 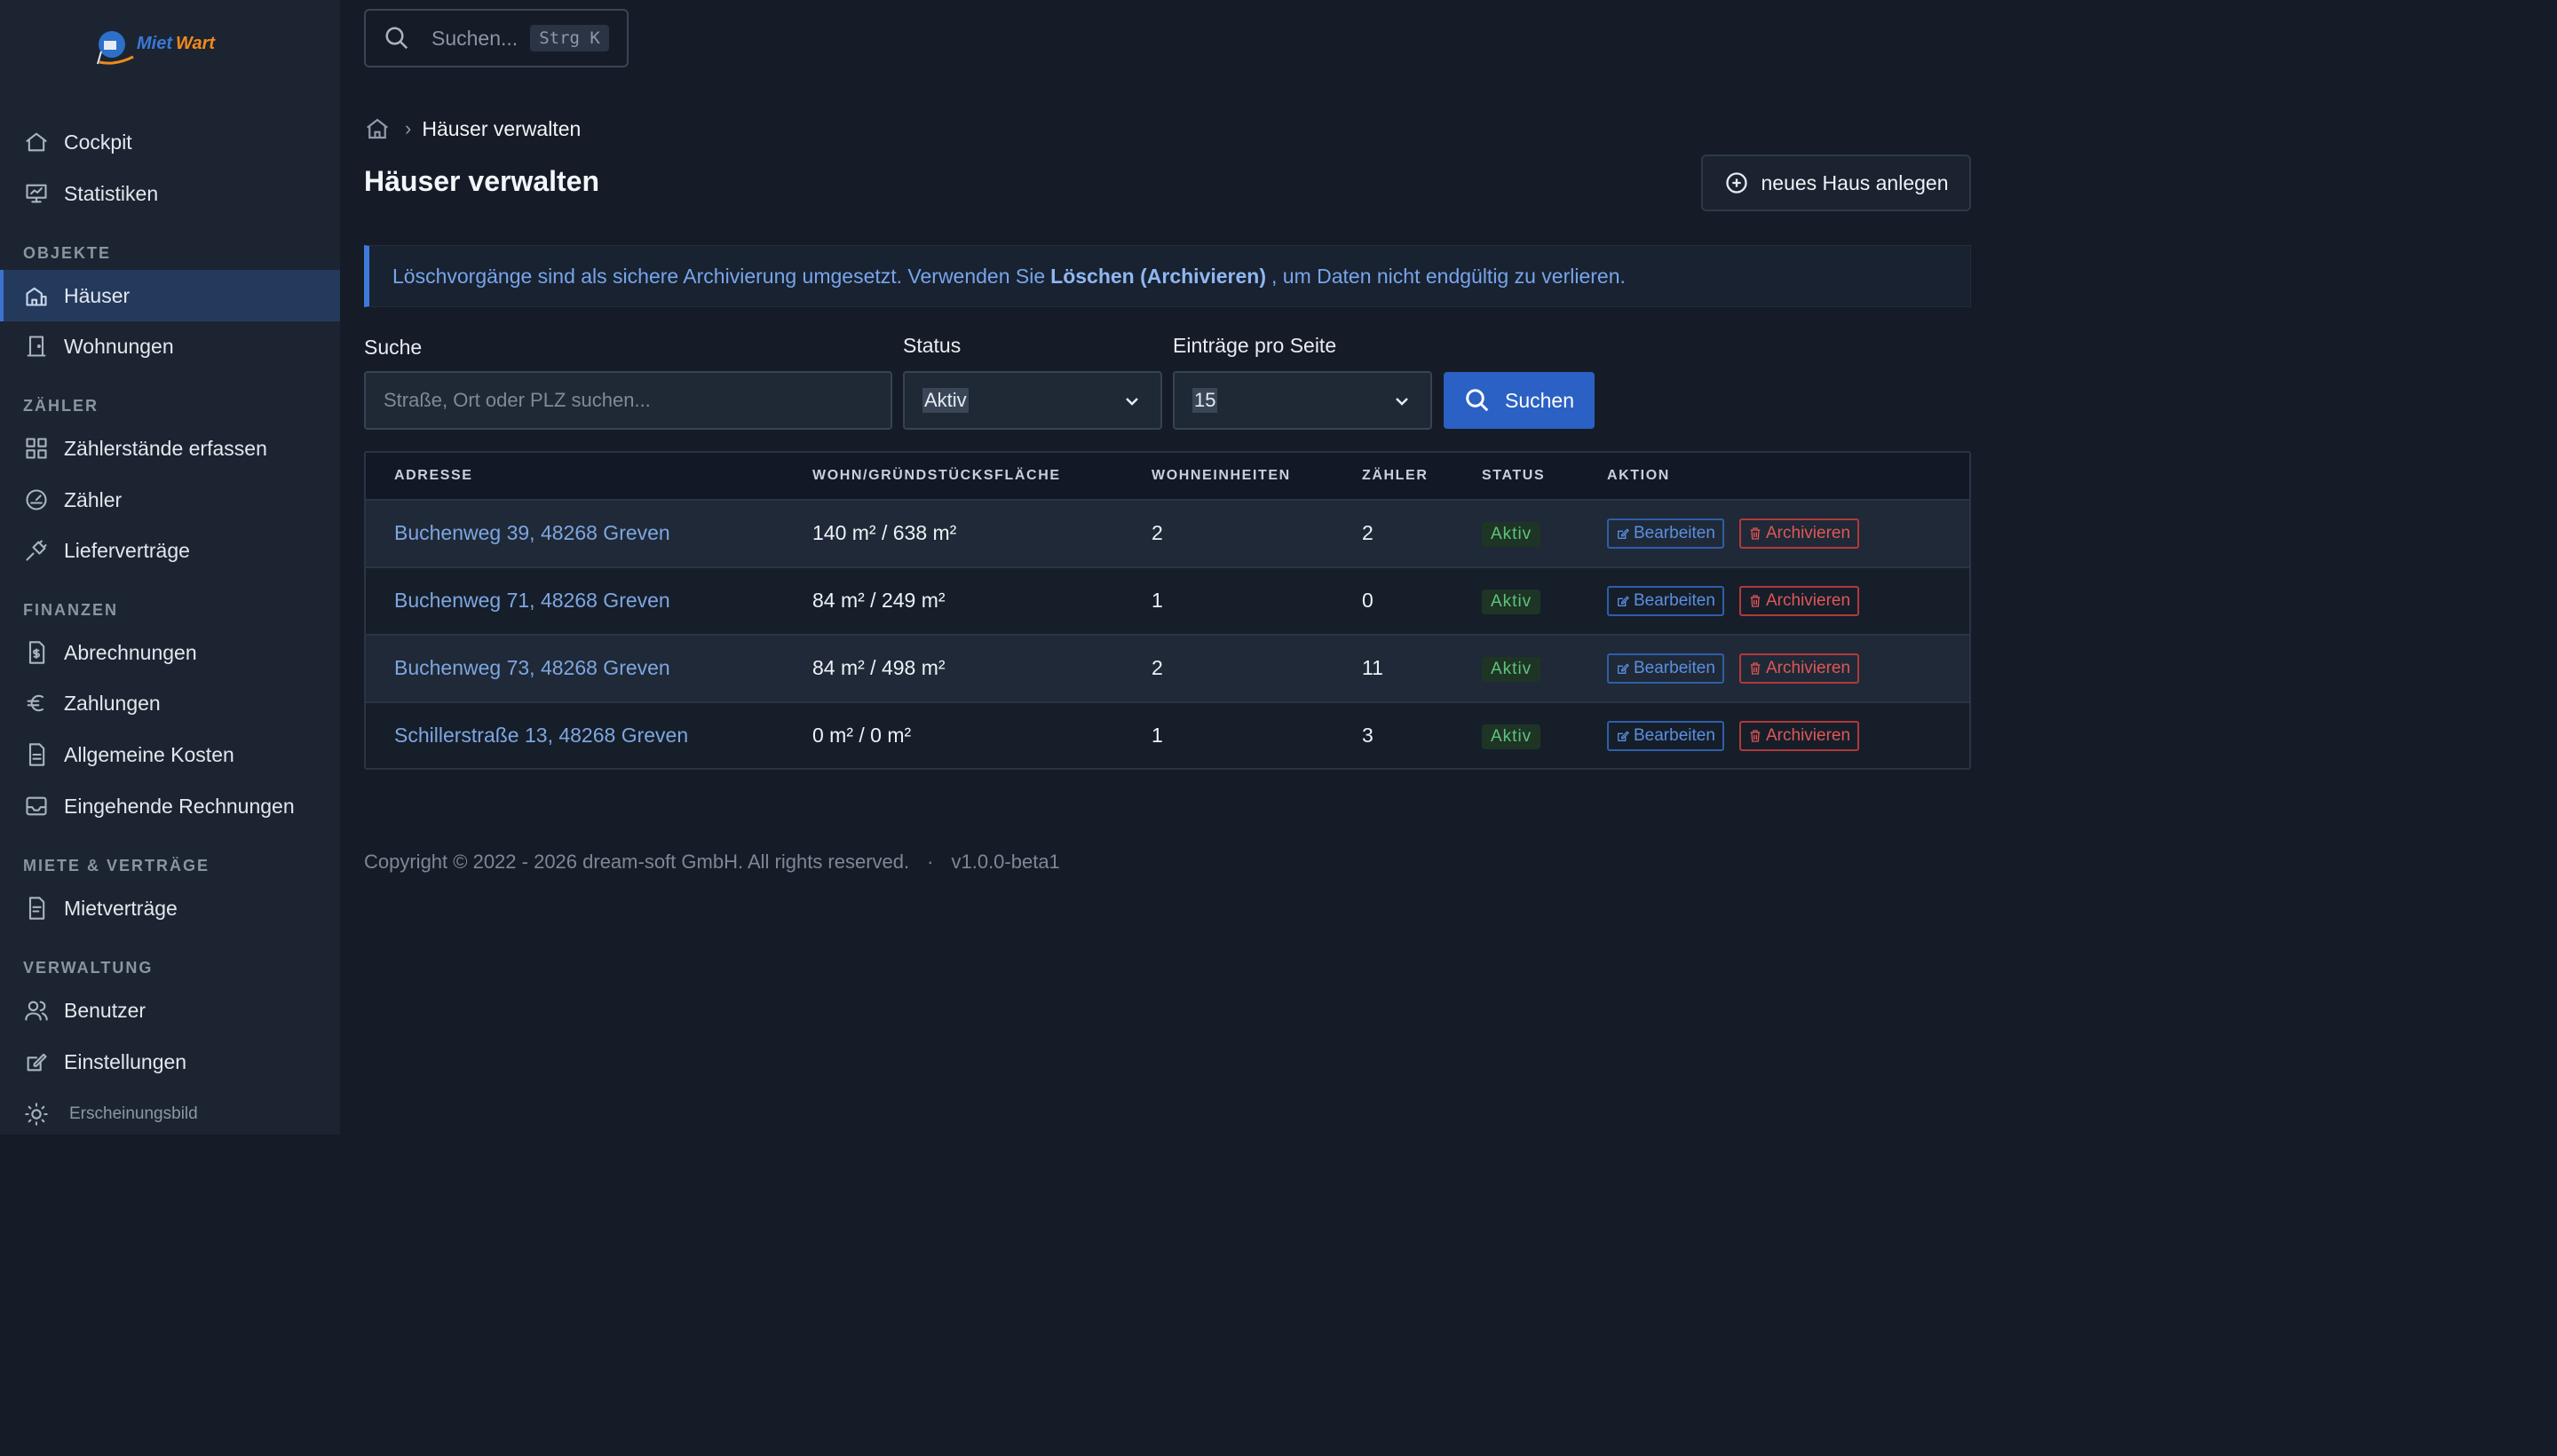 I want to click on appearance-toggle: Erscheinungsbild, so click(x=170, y=1114).